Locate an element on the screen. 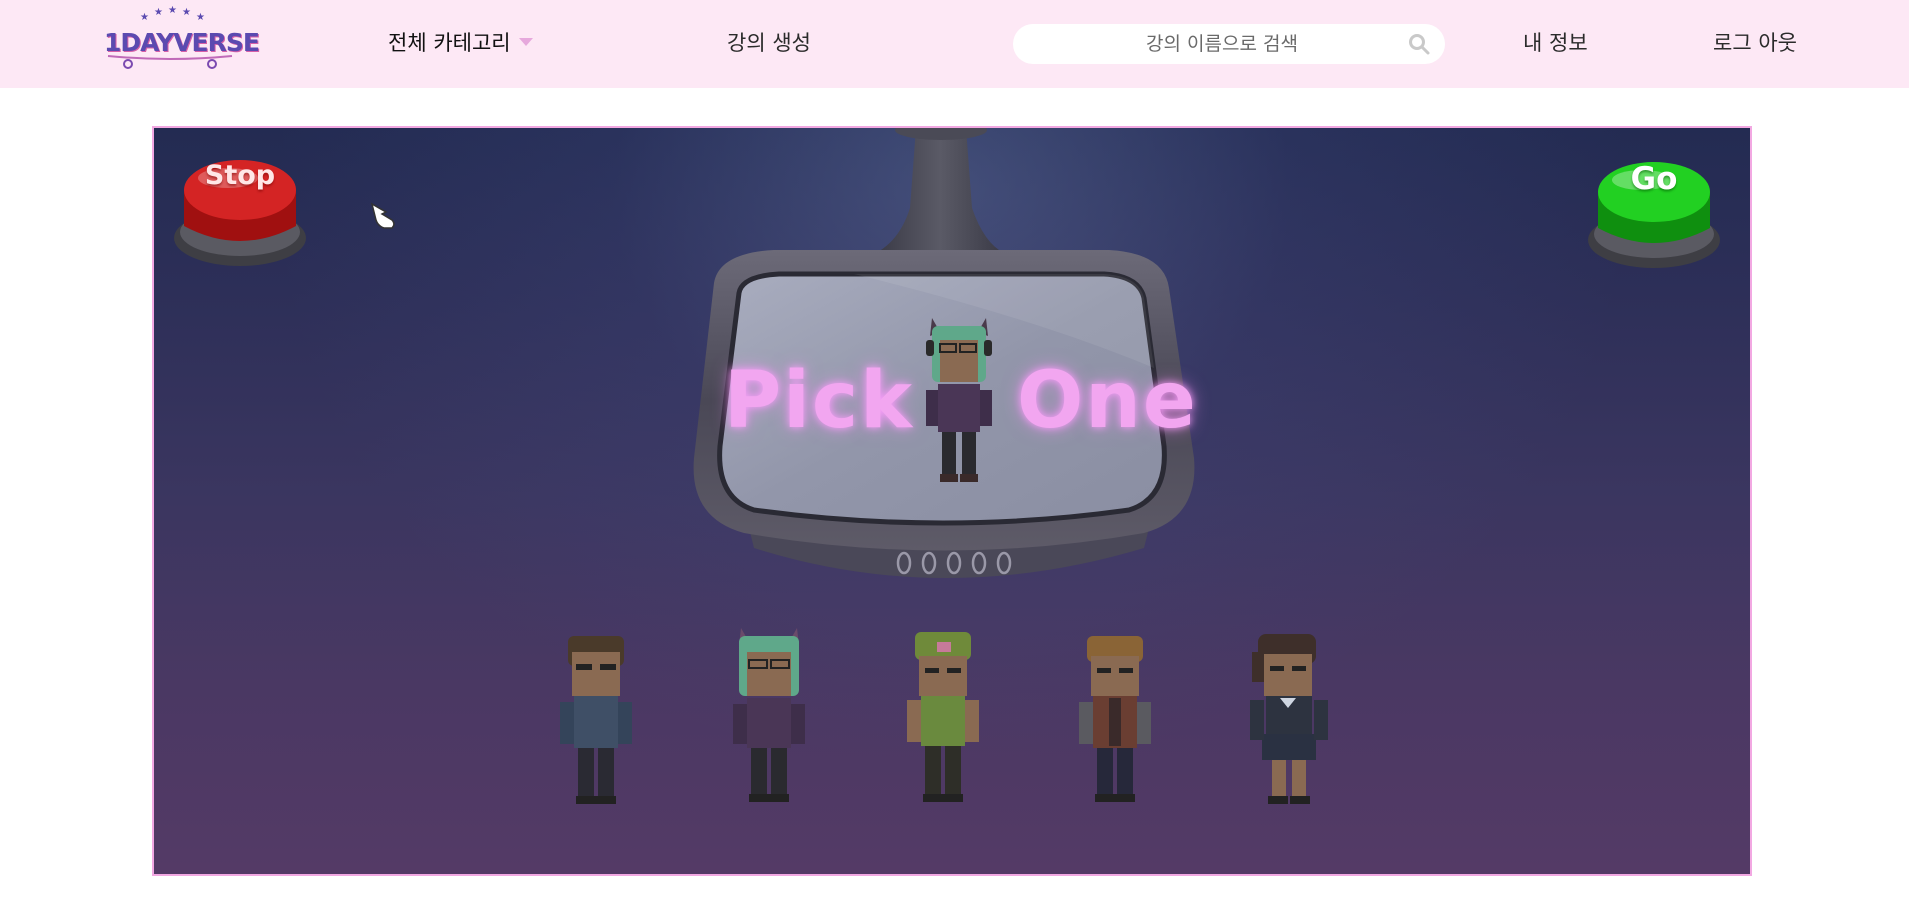  search-bar is located at coordinates (1229, 44).